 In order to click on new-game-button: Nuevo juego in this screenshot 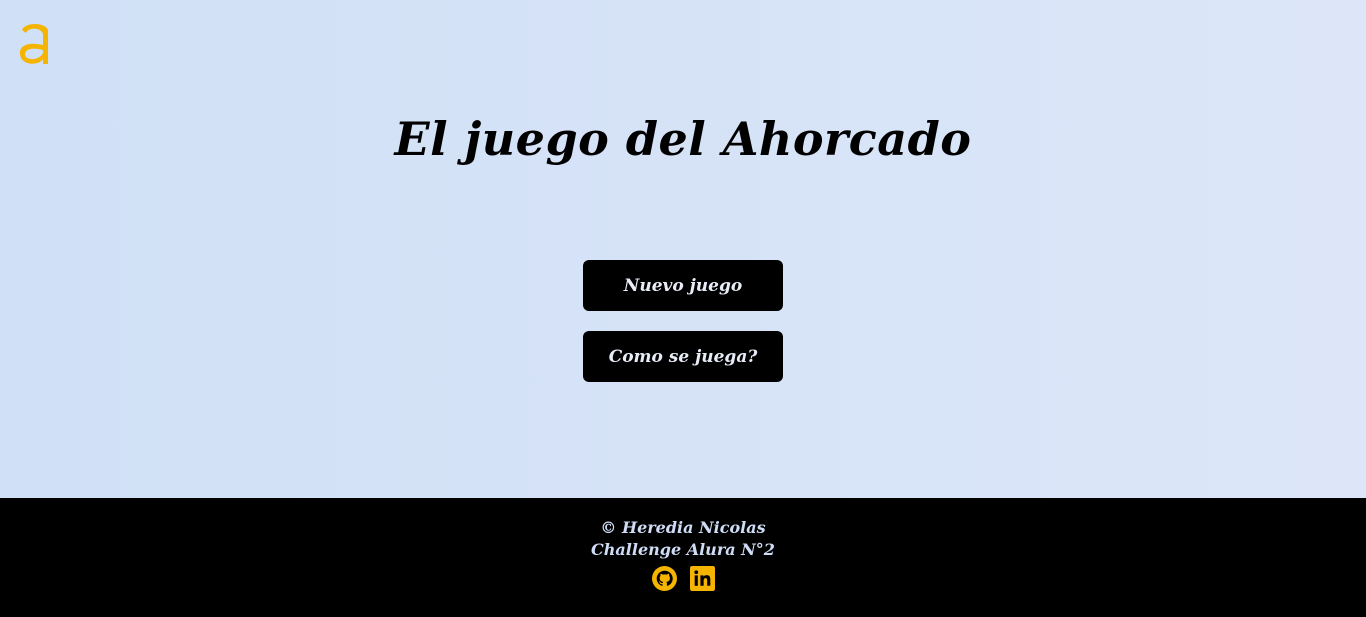, I will do `click(683, 285)`.